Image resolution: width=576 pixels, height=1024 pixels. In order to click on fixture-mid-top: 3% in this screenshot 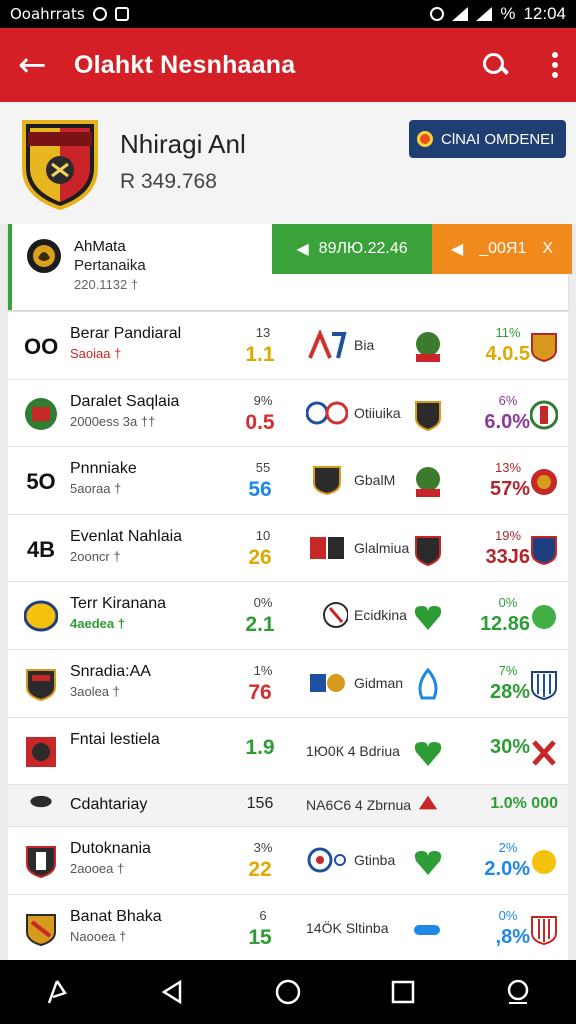, I will do `click(263, 848)`.